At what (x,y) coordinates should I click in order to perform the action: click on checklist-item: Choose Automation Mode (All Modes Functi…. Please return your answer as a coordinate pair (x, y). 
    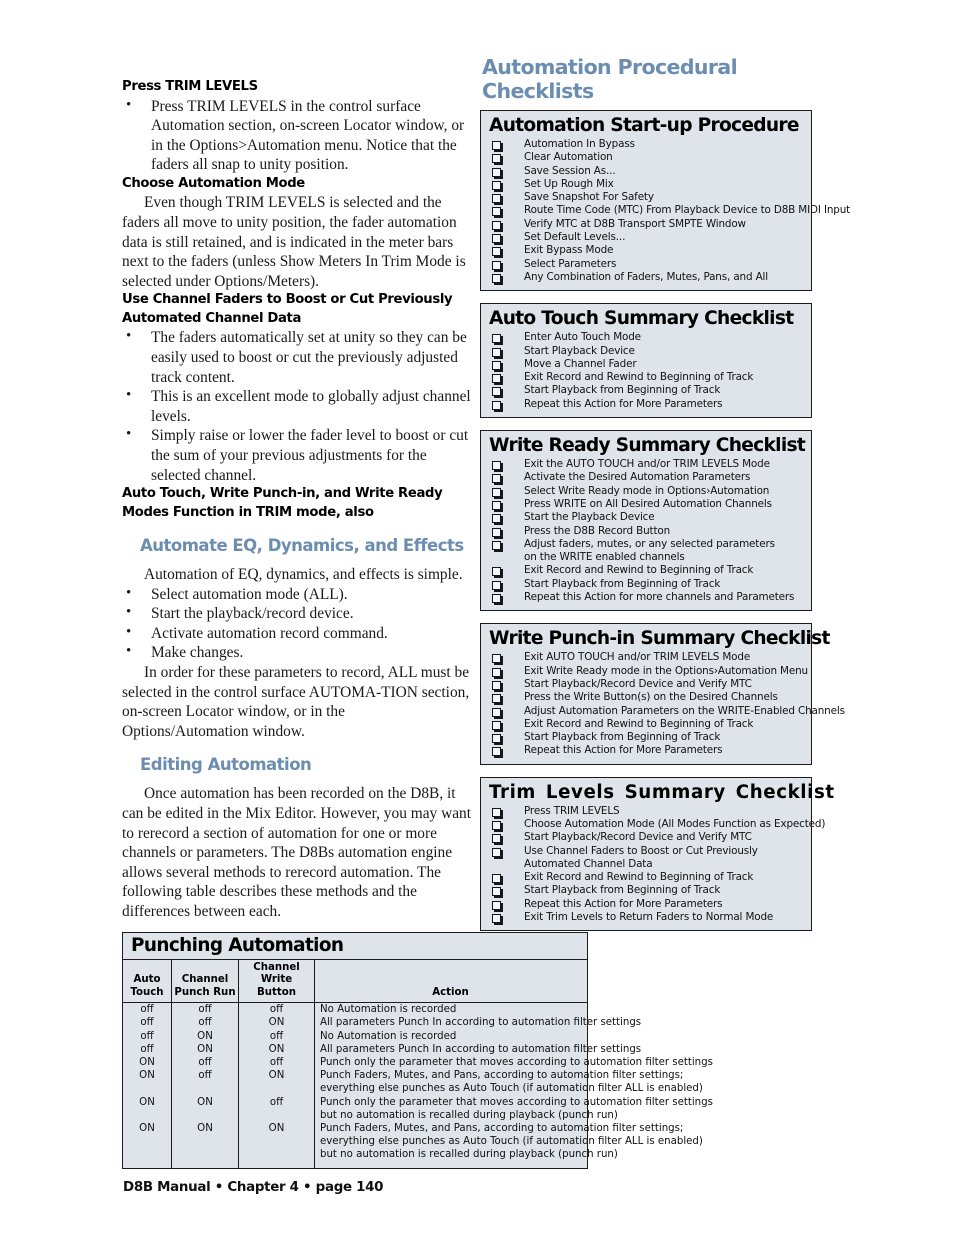
    Looking at the image, I should click on (653, 824).